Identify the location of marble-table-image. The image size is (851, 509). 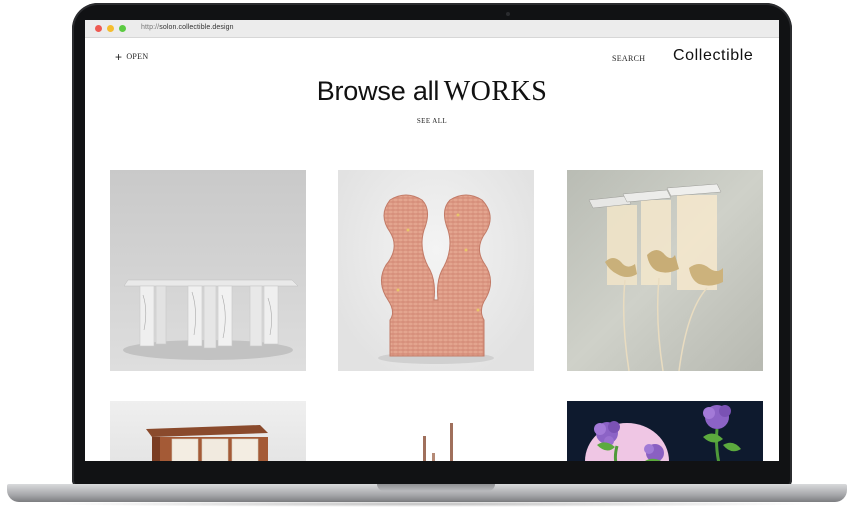
(211, 319).